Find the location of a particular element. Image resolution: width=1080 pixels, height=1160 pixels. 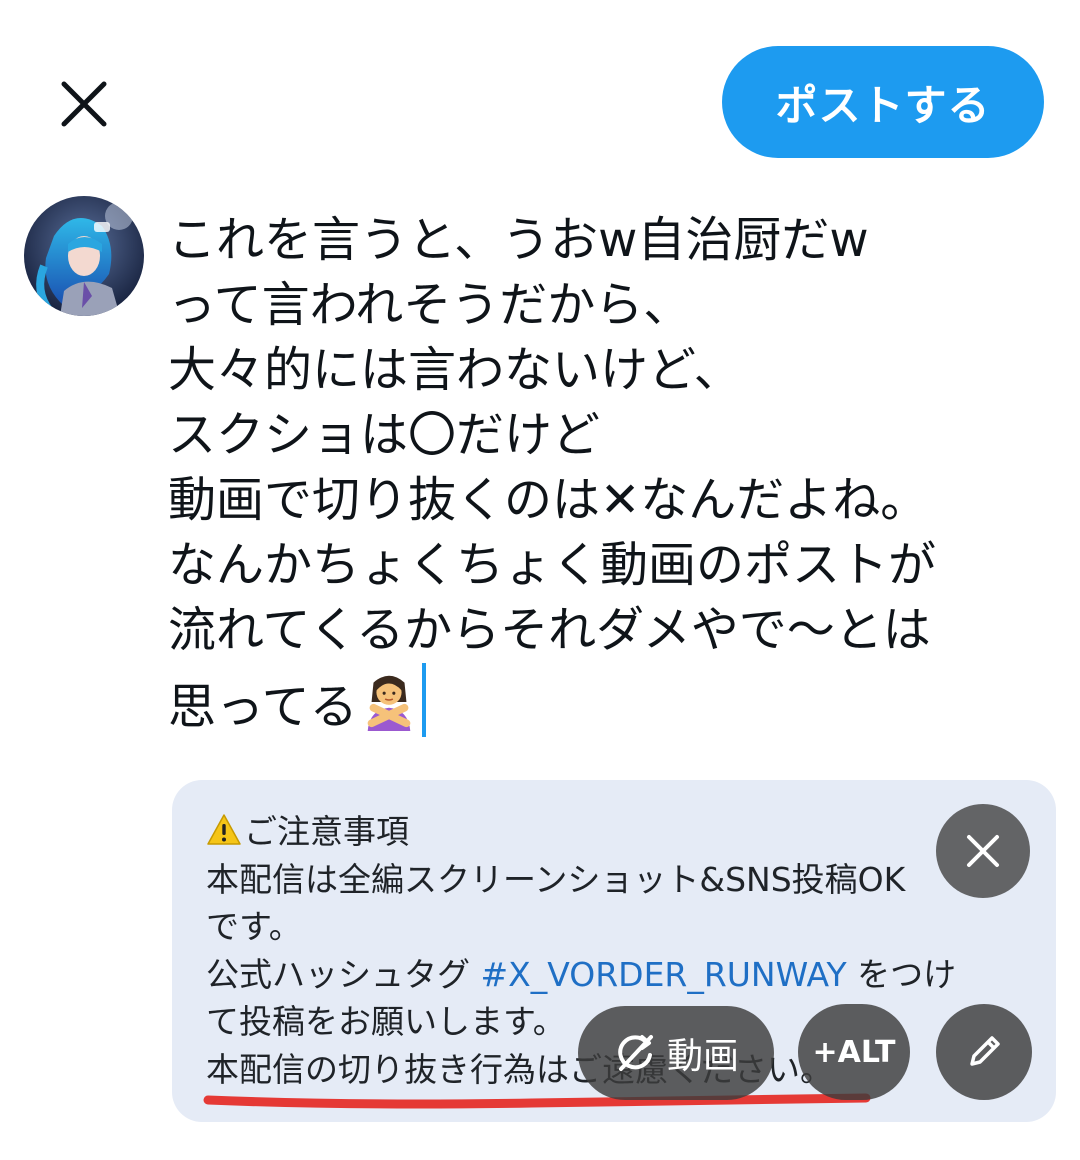

compose-last-line: 思ってる is located at coordinates (608, 701).